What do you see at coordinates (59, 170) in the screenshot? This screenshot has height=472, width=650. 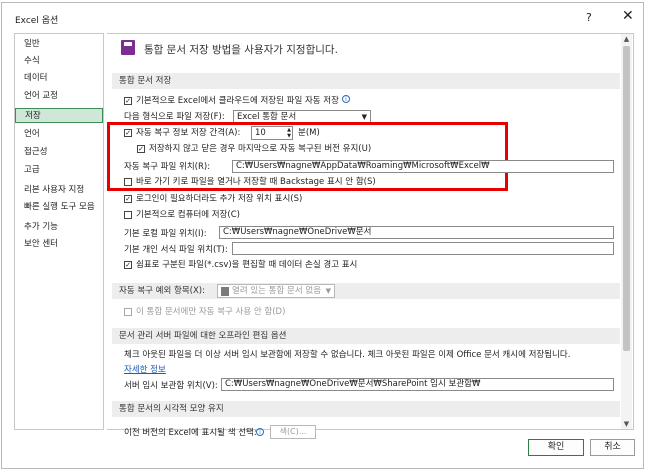 I see `sidebar-item-advanced: 고급` at bounding box center [59, 170].